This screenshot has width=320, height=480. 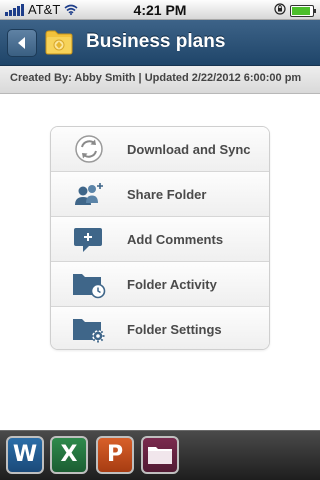 I want to click on files-app-icon, so click(x=160, y=455).